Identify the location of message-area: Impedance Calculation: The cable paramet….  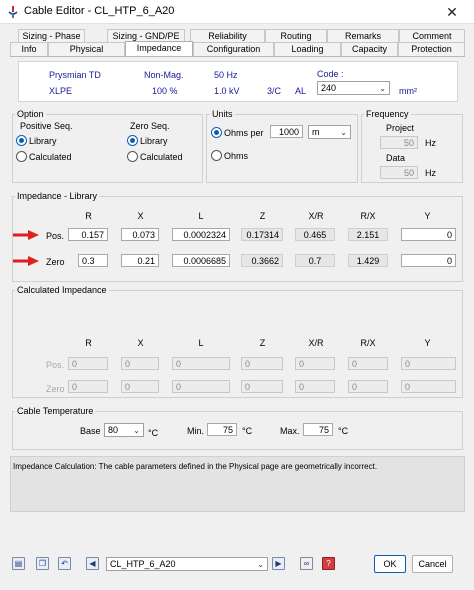
(237, 484).